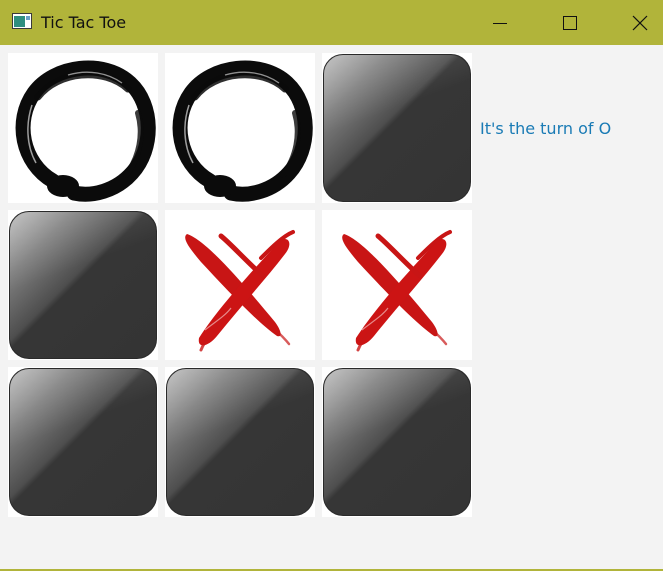 The width and height of the screenshot is (663, 571). What do you see at coordinates (84, 22) in the screenshot?
I see `window-title: Tic Tac Toe` at bounding box center [84, 22].